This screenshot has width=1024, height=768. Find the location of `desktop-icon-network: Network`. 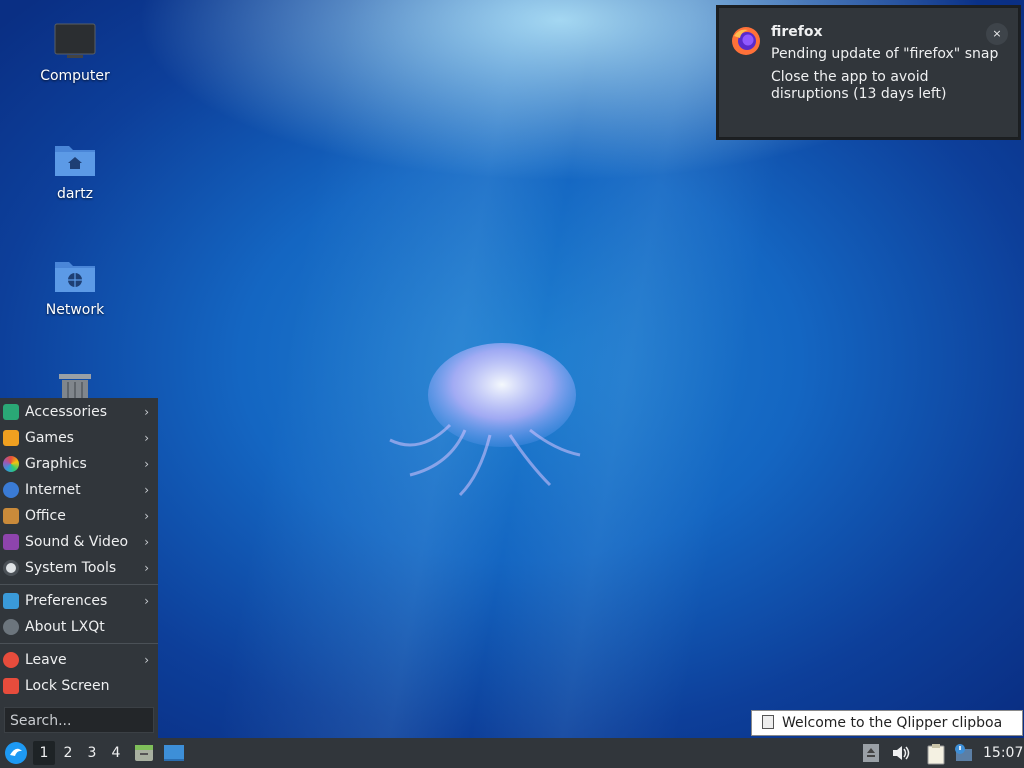

desktop-icon-network: Network is located at coordinates (75, 287).